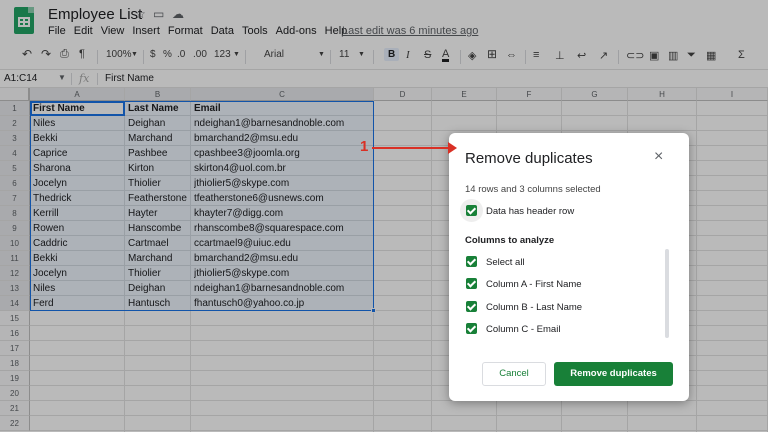 This screenshot has height=432, width=768. Describe the element at coordinates (530, 211) in the screenshot. I see `header-row-label: Data has header row` at that location.